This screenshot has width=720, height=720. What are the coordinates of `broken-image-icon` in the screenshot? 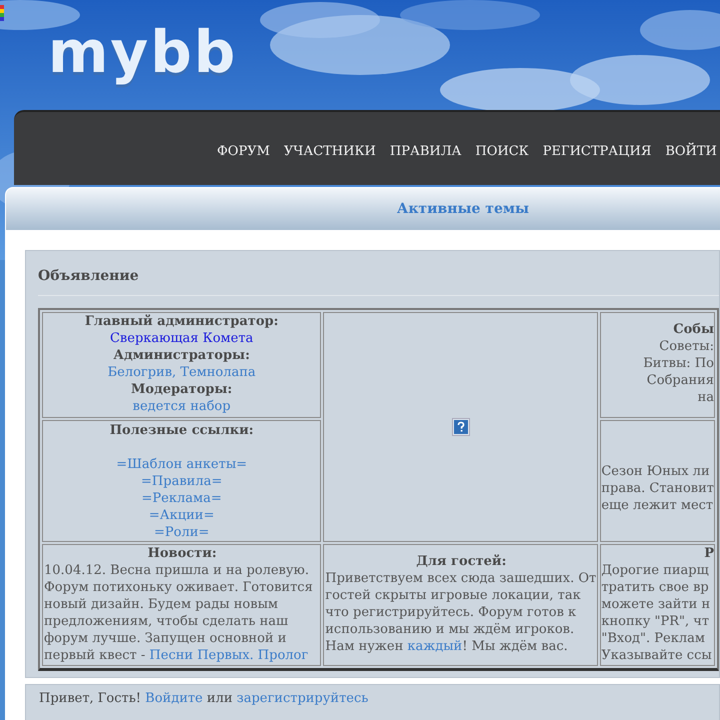 It's located at (461, 427).